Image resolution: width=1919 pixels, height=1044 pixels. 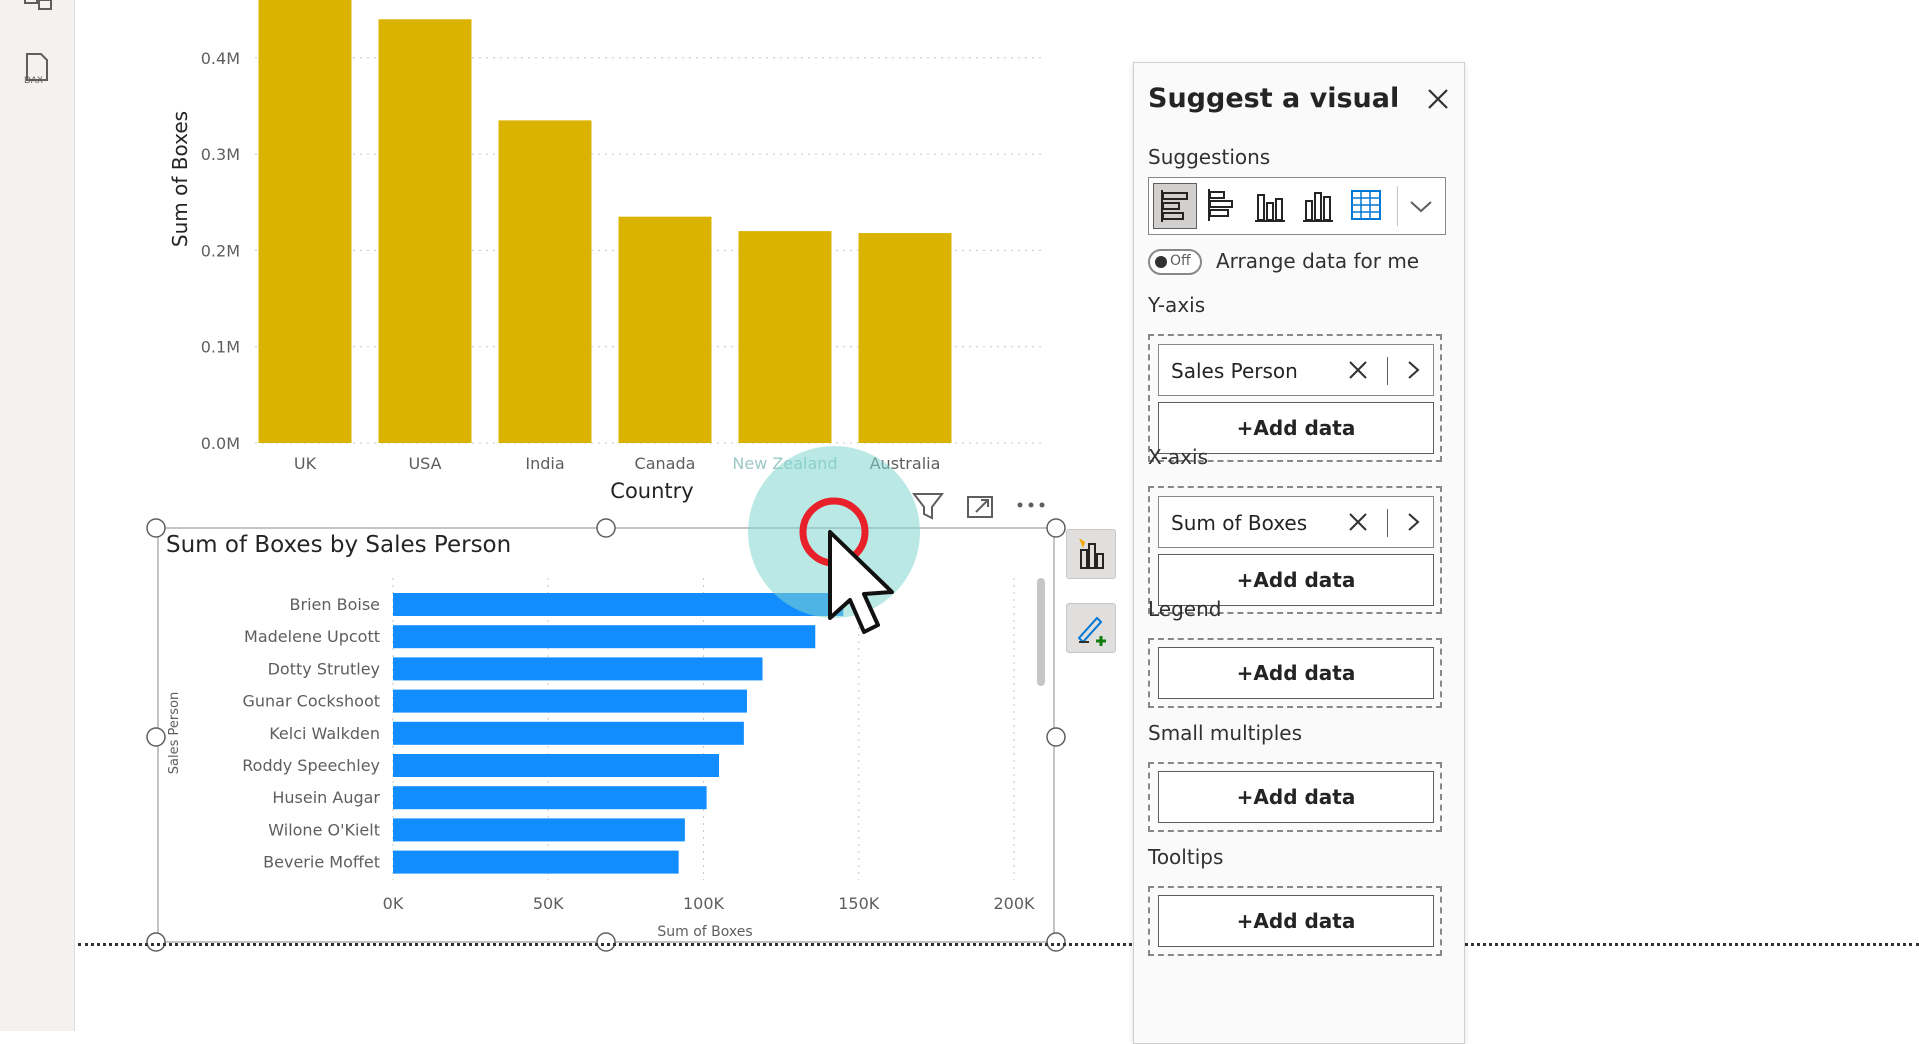 I want to click on more-options-icon, so click(x=1031, y=505).